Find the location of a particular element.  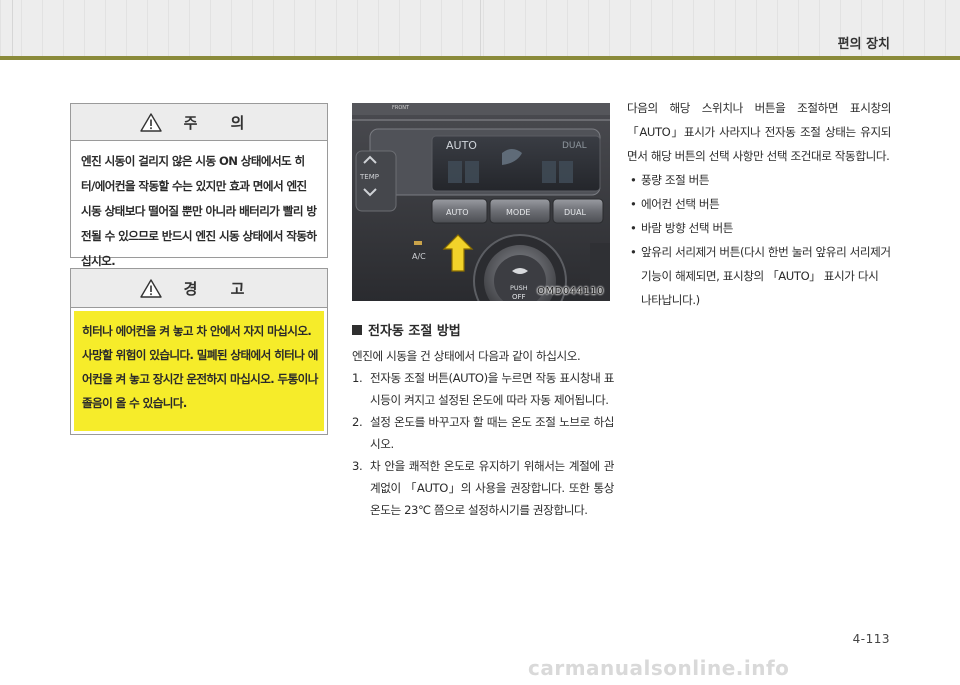

step-number: 1. is located at coordinates (357, 378).